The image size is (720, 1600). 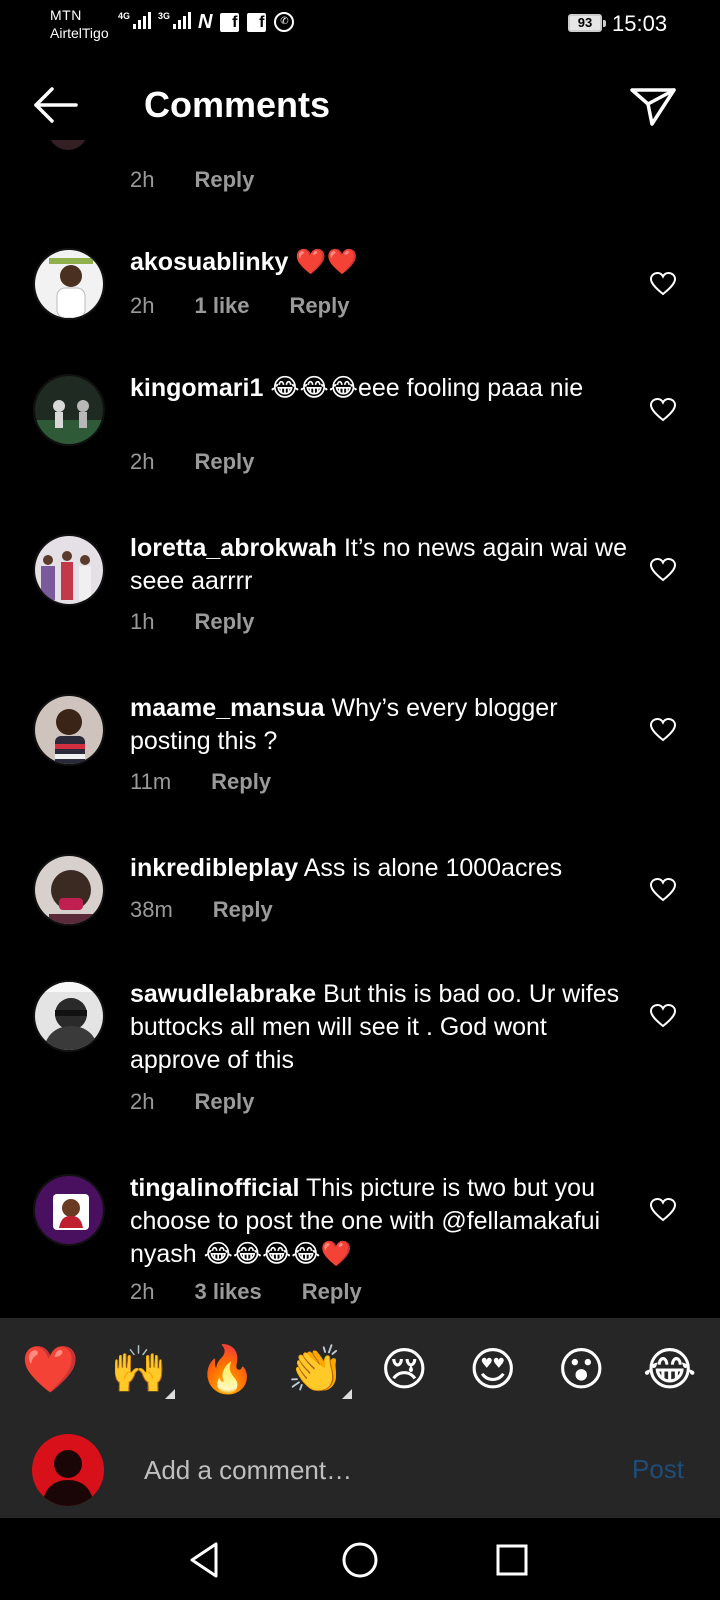 What do you see at coordinates (357, 388) in the screenshot?
I see `comment-text: kingomari1 😂😂😂eee fooling paaa nie` at bounding box center [357, 388].